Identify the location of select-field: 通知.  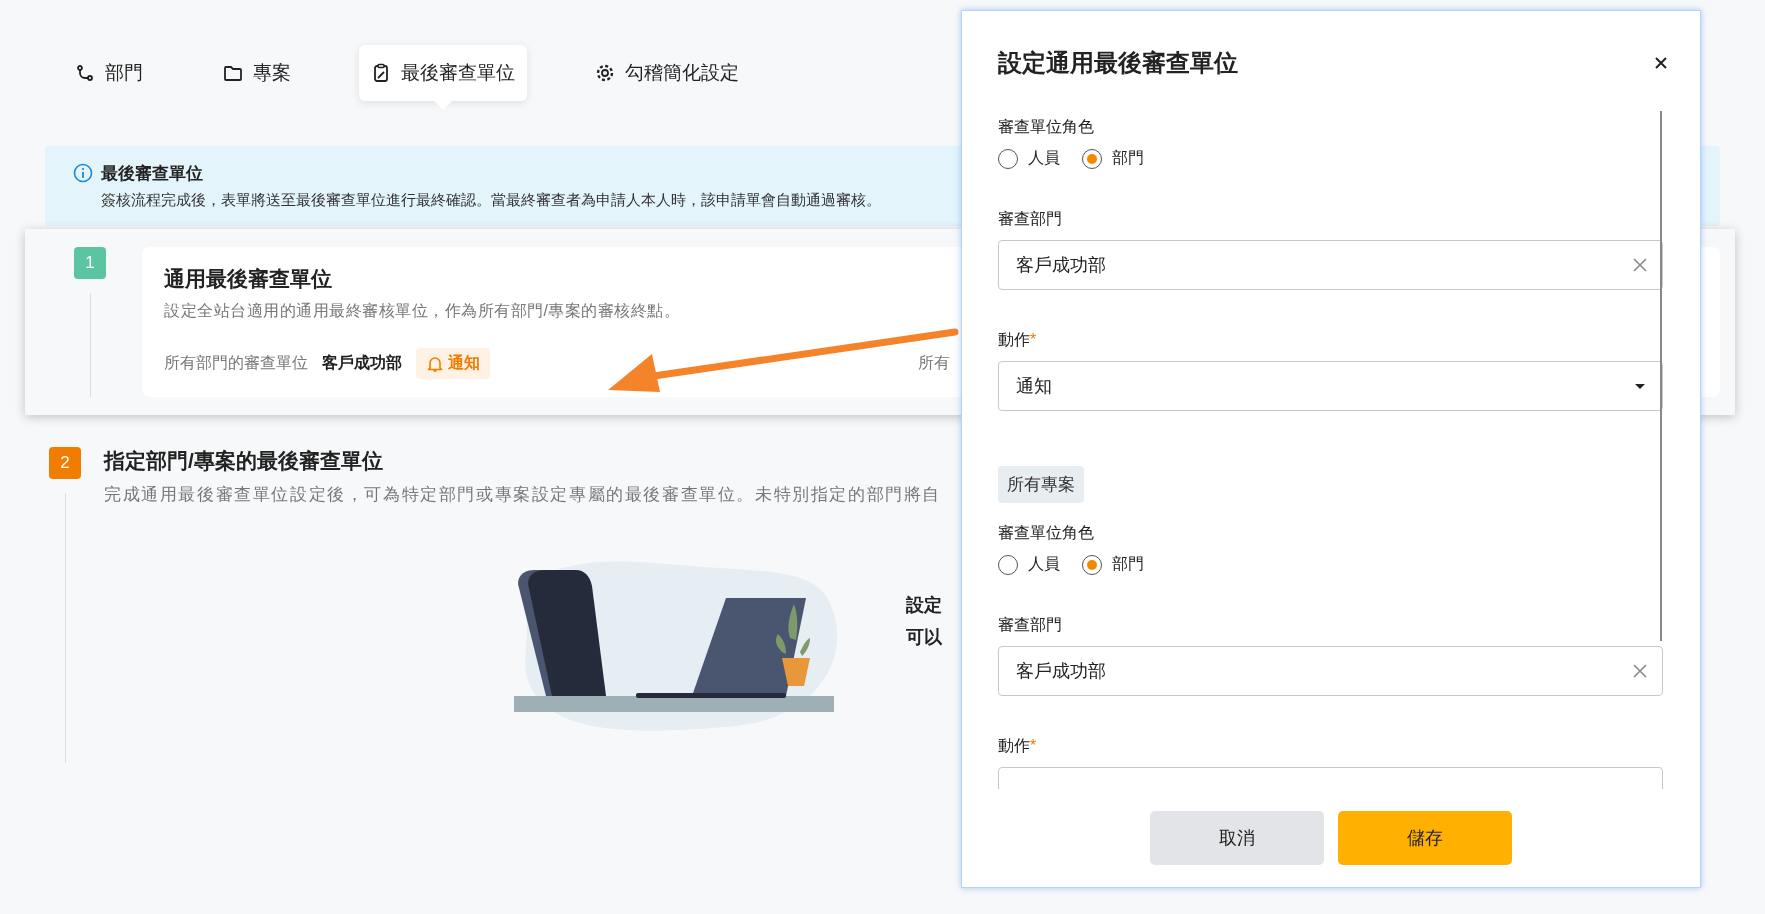
(1330, 386).